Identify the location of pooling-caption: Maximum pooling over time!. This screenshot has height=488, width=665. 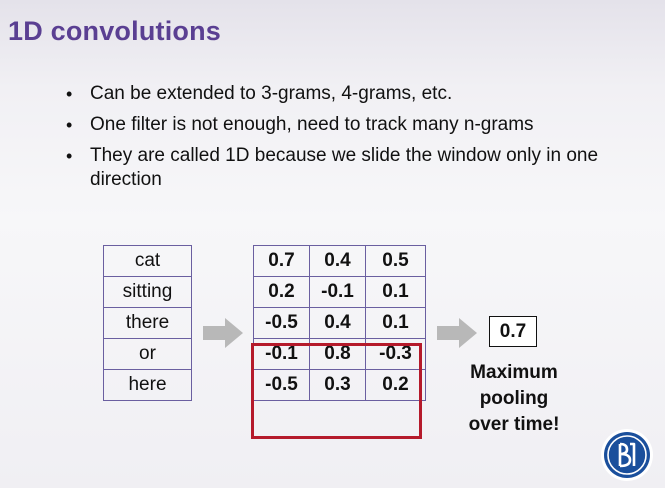
(514, 399).